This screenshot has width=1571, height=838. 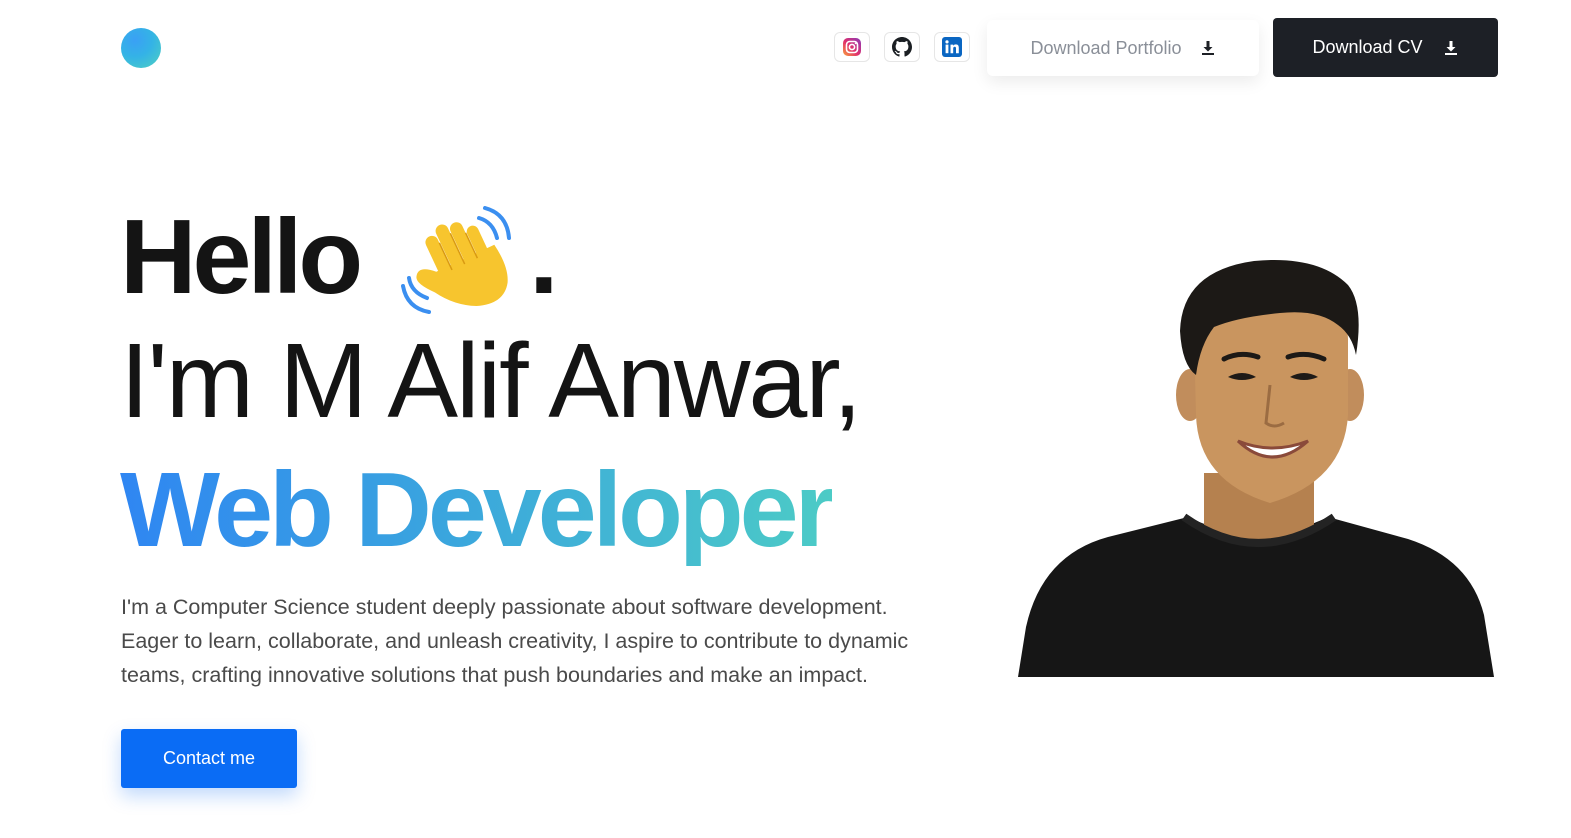 What do you see at coordinates (491, 381) in the screenshot?
I see `name-heading: I'm M Alif Anwar,` at bounding box center [491, 381].